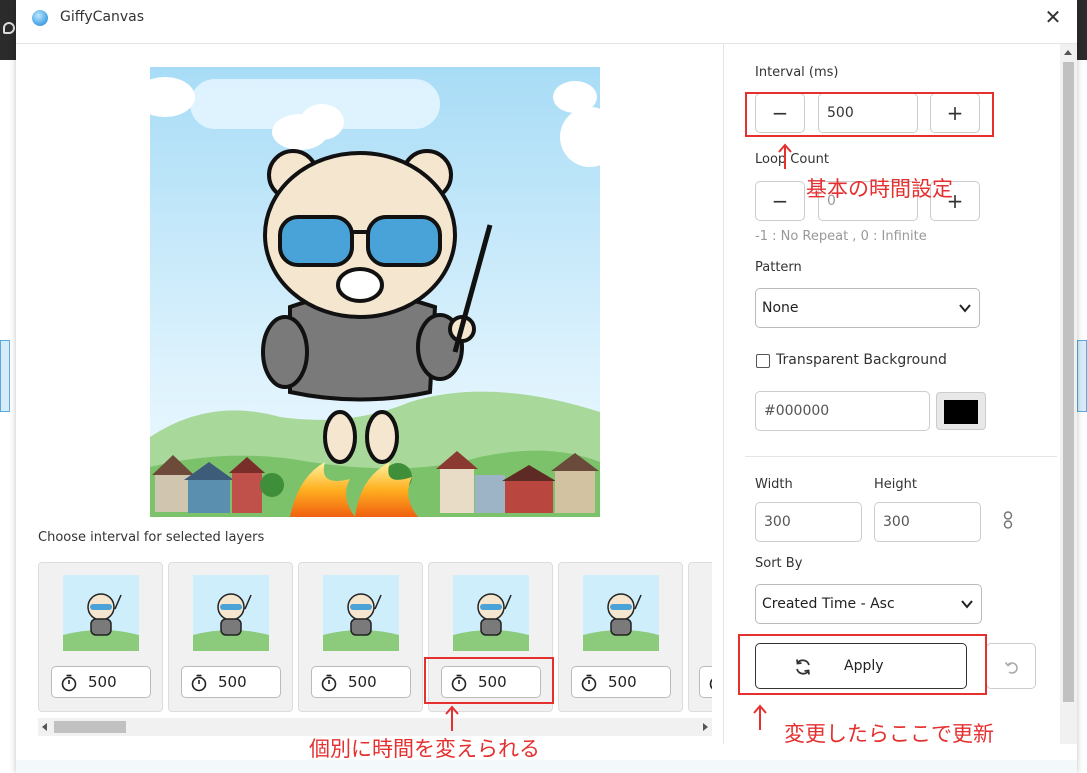 The image size is (1087, 773). I want to click on aspect-ratio-link-icon, so click(1008, 520).